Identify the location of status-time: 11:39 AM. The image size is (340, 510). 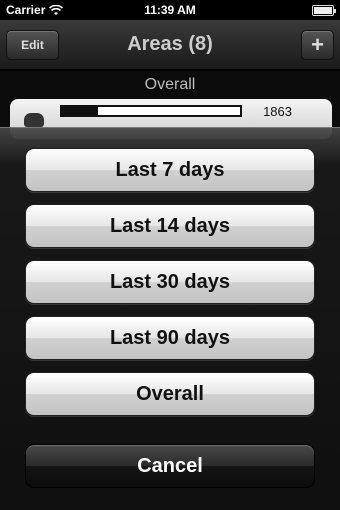
(170, 10).